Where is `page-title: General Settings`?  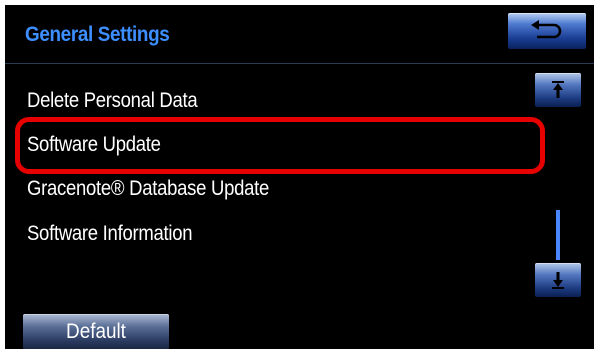 page-title: General Settings is located at coordinates (97, 34).